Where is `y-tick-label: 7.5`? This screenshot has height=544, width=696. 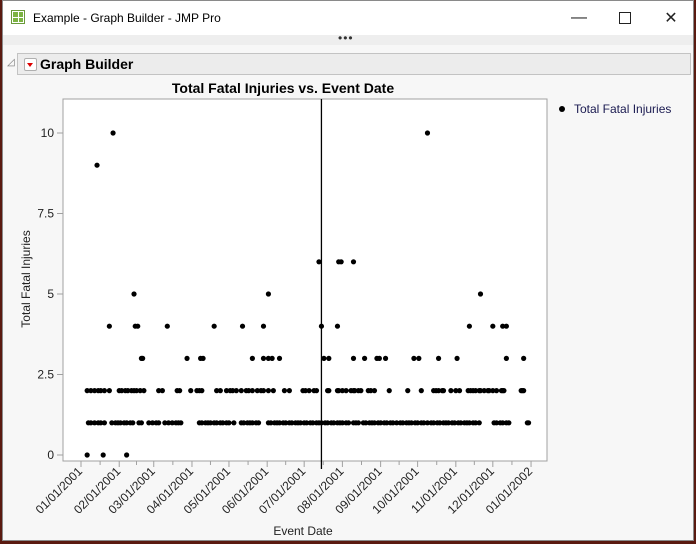
y-tick-label: 7.5 is located at coordinates (45, 214).